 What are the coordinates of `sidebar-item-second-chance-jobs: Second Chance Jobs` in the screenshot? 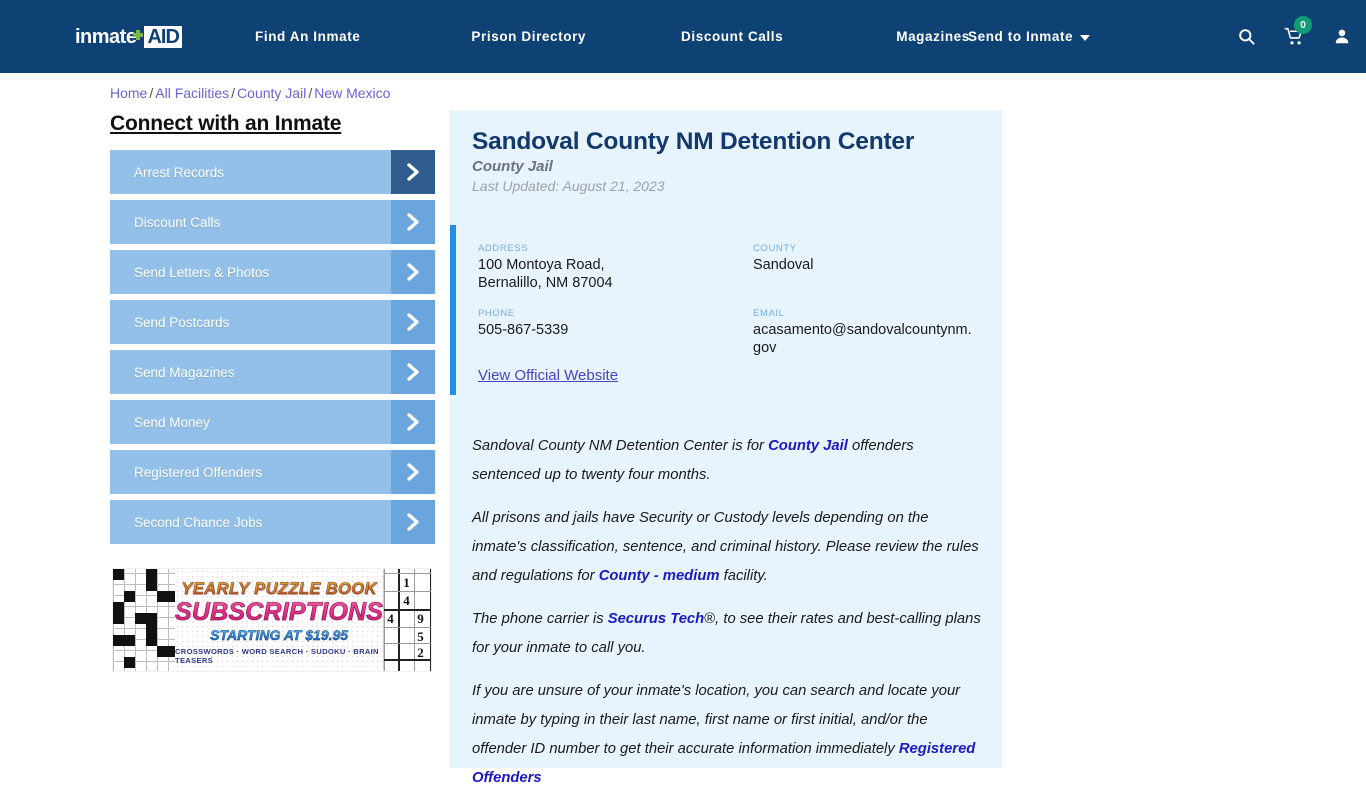 It's located at (272, 522).